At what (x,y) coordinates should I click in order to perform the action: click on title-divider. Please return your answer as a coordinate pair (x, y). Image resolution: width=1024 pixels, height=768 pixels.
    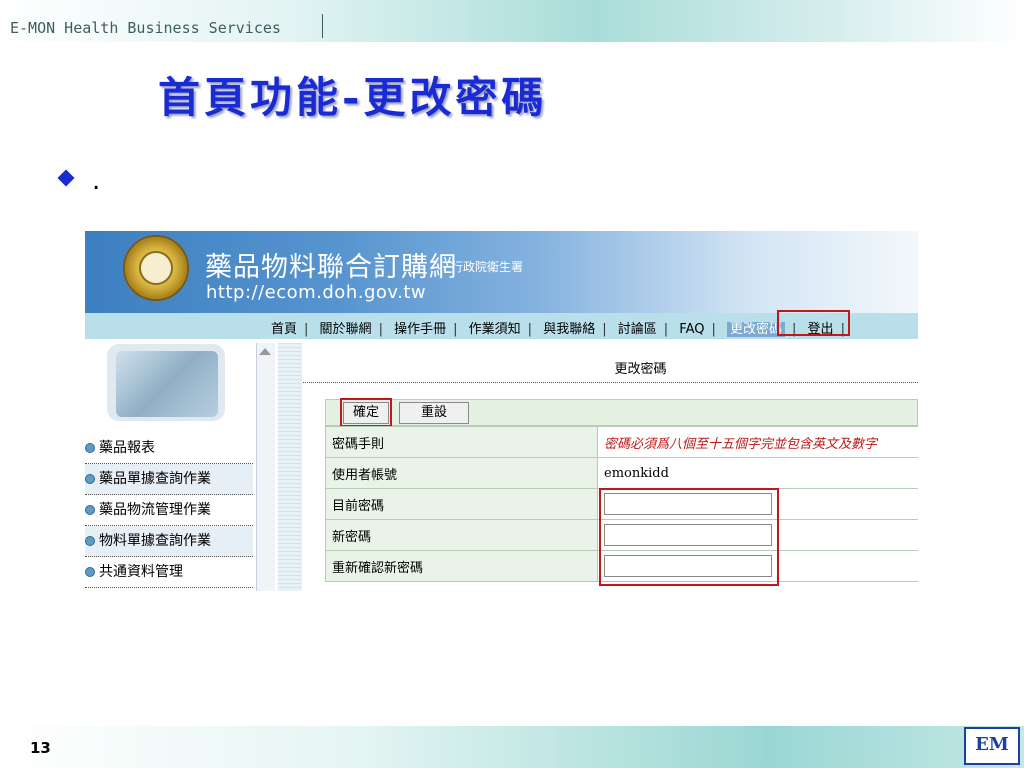
    Looking at the image, I should click on (610, 382).